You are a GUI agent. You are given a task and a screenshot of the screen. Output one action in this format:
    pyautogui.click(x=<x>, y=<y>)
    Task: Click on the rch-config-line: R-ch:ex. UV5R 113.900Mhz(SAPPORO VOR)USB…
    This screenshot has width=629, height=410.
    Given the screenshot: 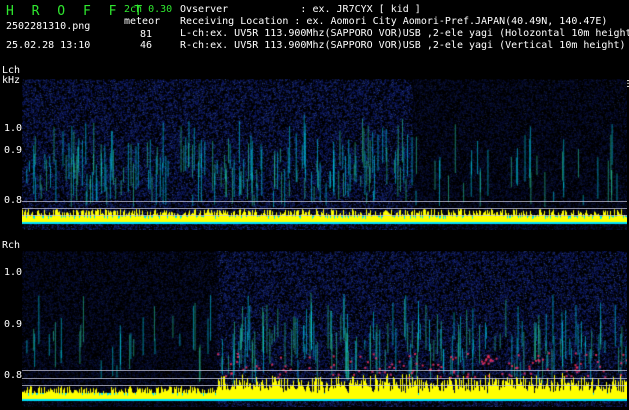 What is the action you would take?
    pyautogui.click(x=403, y=45)
    